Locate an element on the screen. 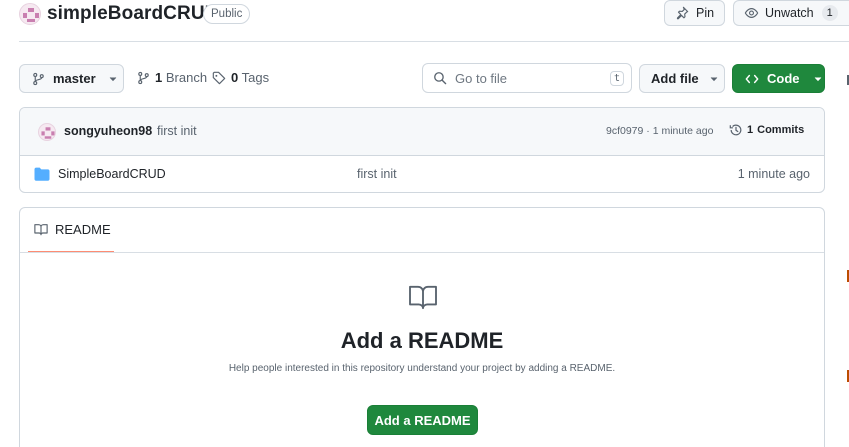 This screenshot has width=849, height=447. tags-link: 0 Tags is located at coordinates (240, 77).